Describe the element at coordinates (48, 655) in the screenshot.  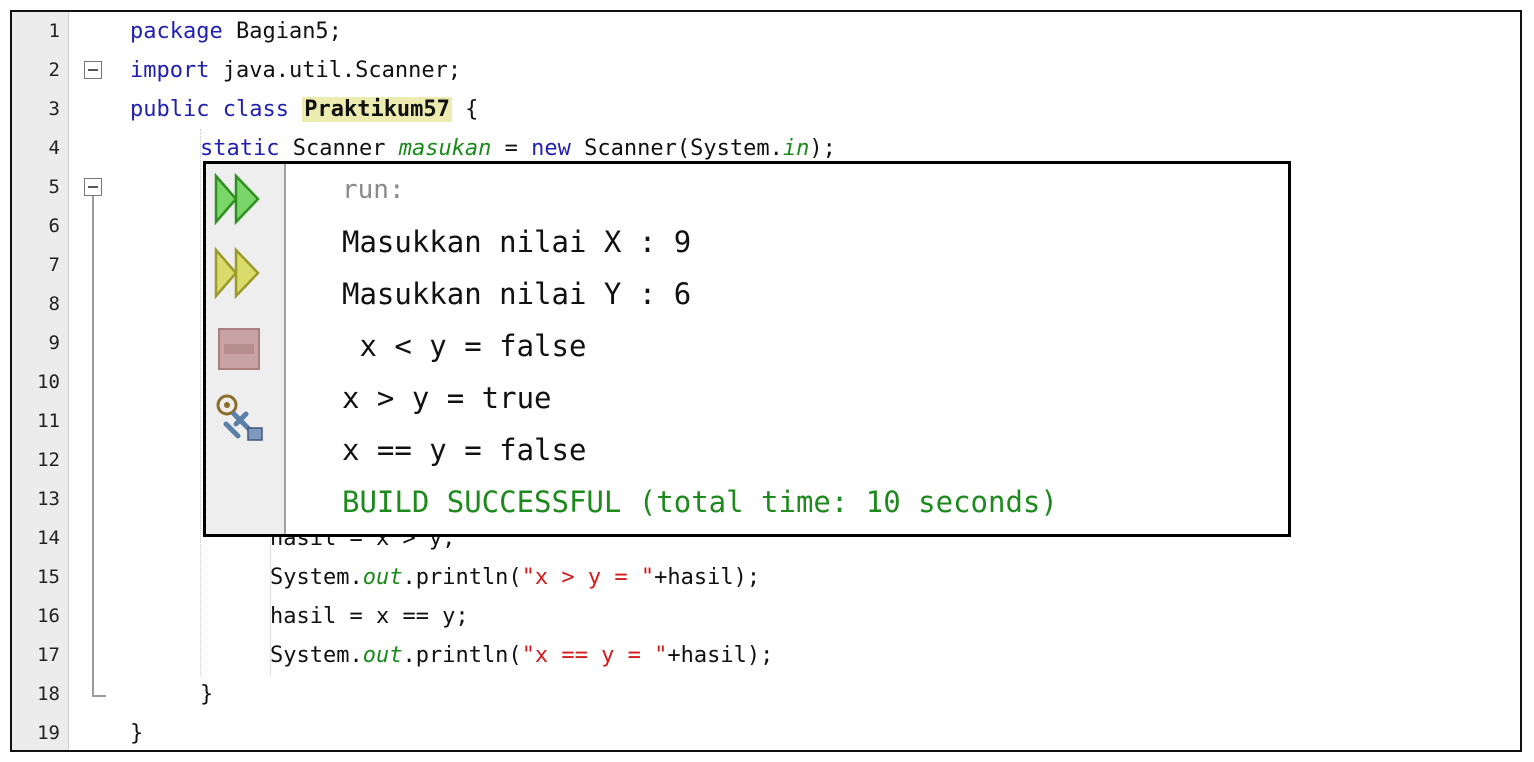
I see `line-number: 17` at that location.